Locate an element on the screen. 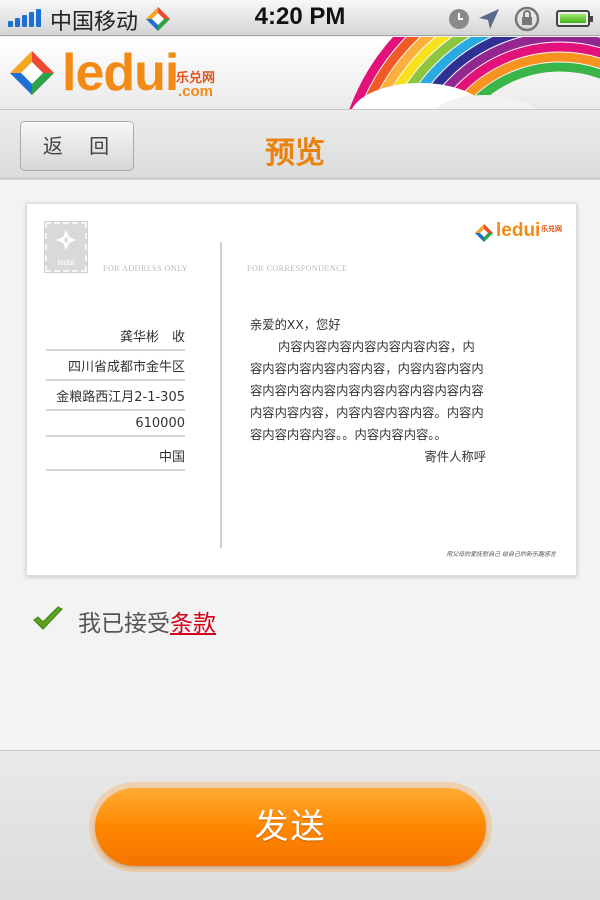  page-title: 预览 is located at coordinates (295, 153).